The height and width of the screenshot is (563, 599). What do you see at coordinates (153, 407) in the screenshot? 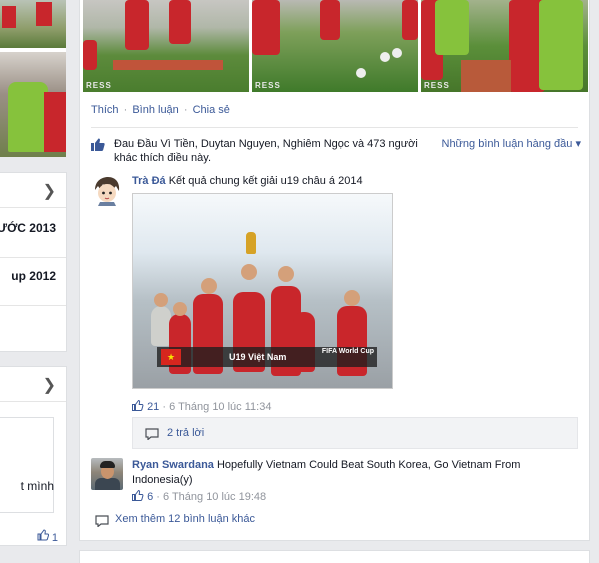
I see `comment-like-count: 21` at bounding box center [153, 407].